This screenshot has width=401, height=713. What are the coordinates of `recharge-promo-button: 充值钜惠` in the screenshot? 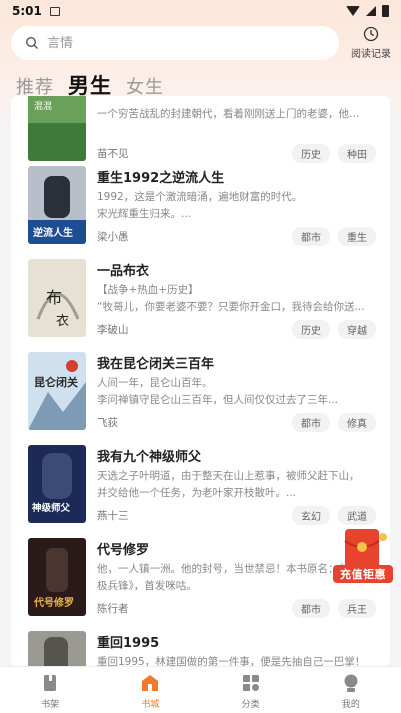 It's located at (363, 556).